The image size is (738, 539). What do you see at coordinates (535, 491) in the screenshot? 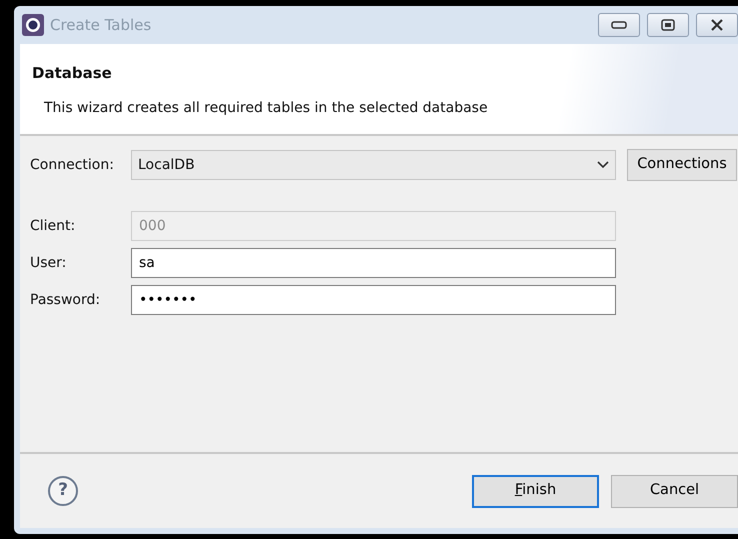
I see `finish-button: Finish` at bounding box center [535, 491].